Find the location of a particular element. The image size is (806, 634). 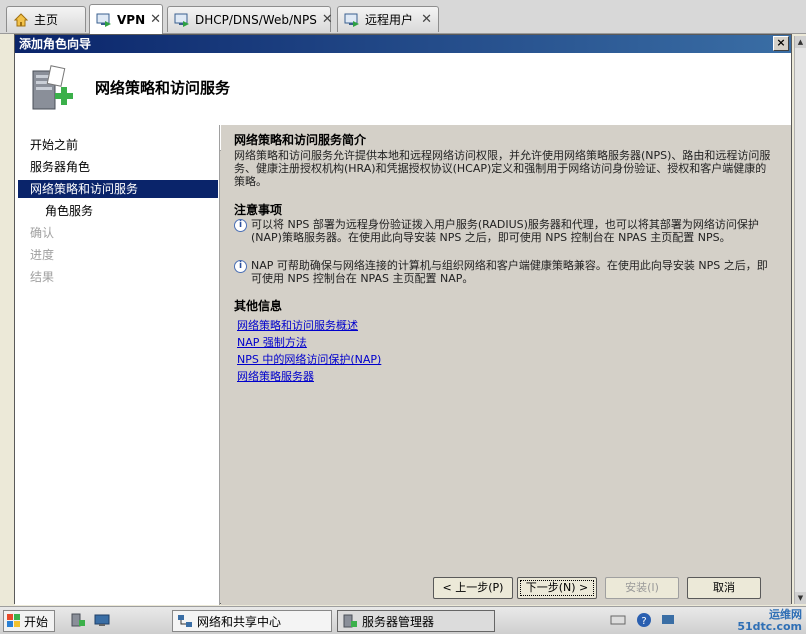

step-role-services: 角色服务 is located at coordinates (118, 211).